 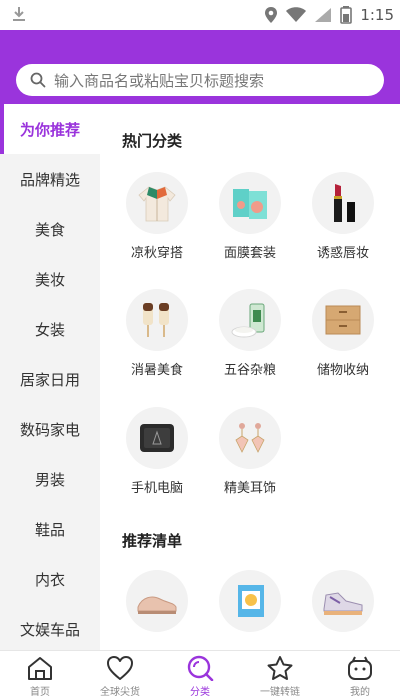 I want to click on sidebar-item-beauty: 美妆, so click(x=50, y=279).